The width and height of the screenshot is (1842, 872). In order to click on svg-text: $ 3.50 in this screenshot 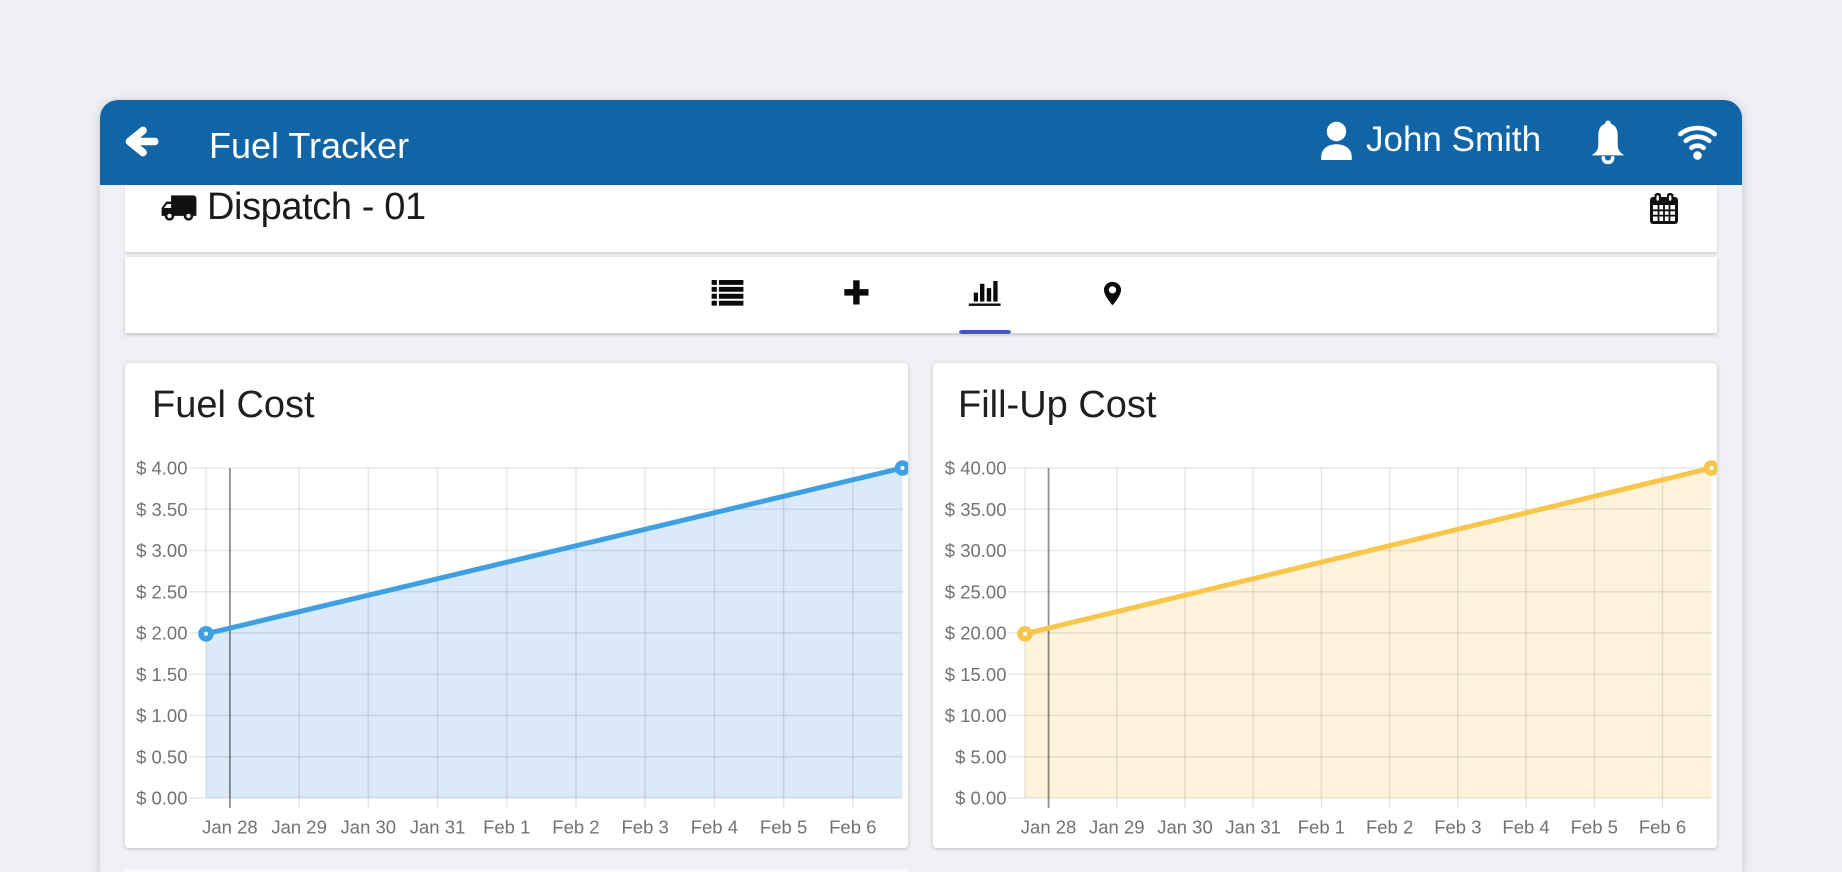, I will do `click(161, 509)`.